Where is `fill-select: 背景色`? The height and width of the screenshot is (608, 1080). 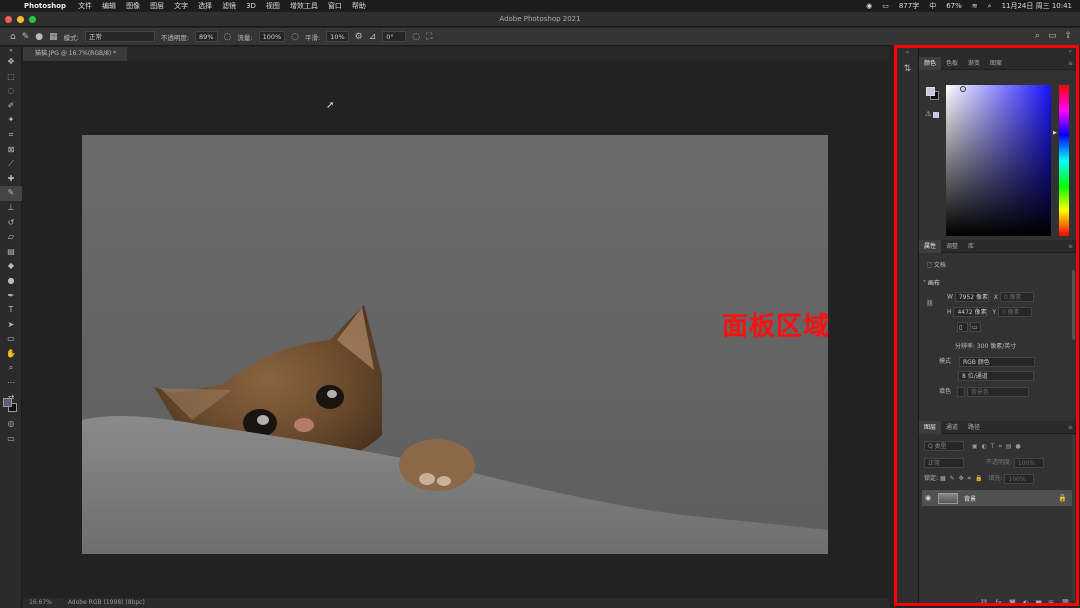 fill-select: 背景色 is located at coordinates (997, 391).